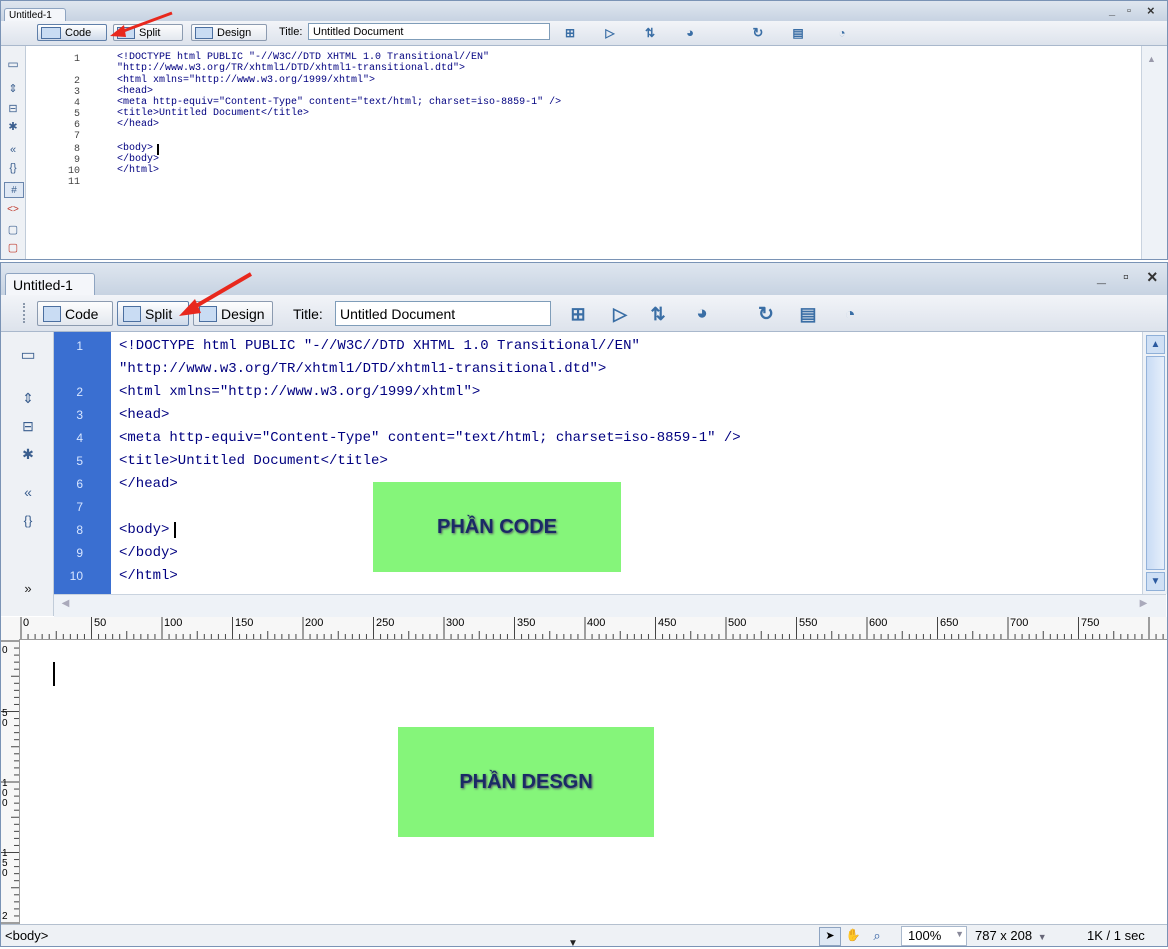 The width and height of the screenshot is (1168, 949). I want to click on line-number: 8, so click(76, 149).